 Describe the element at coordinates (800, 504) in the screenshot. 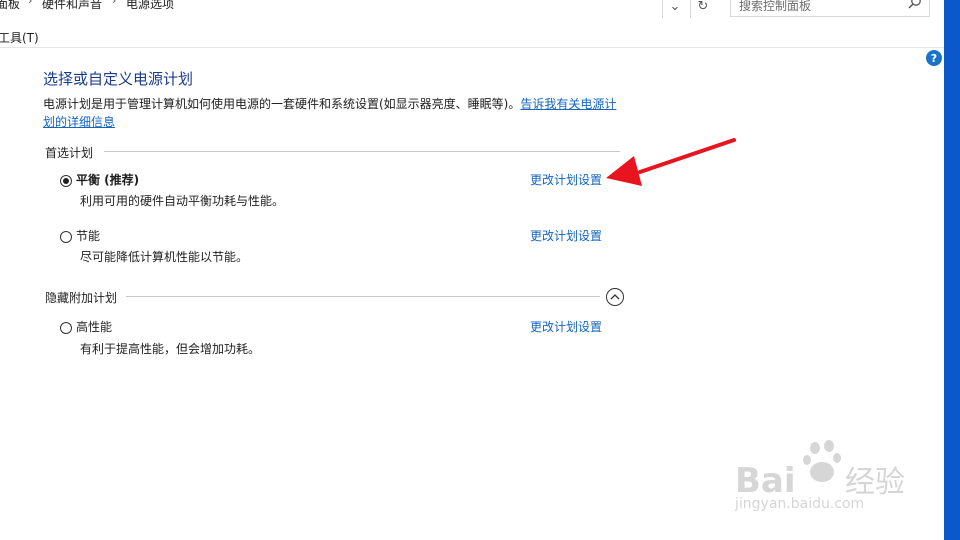

I see `watermark-url: jingyan.baidu.com` at that location.